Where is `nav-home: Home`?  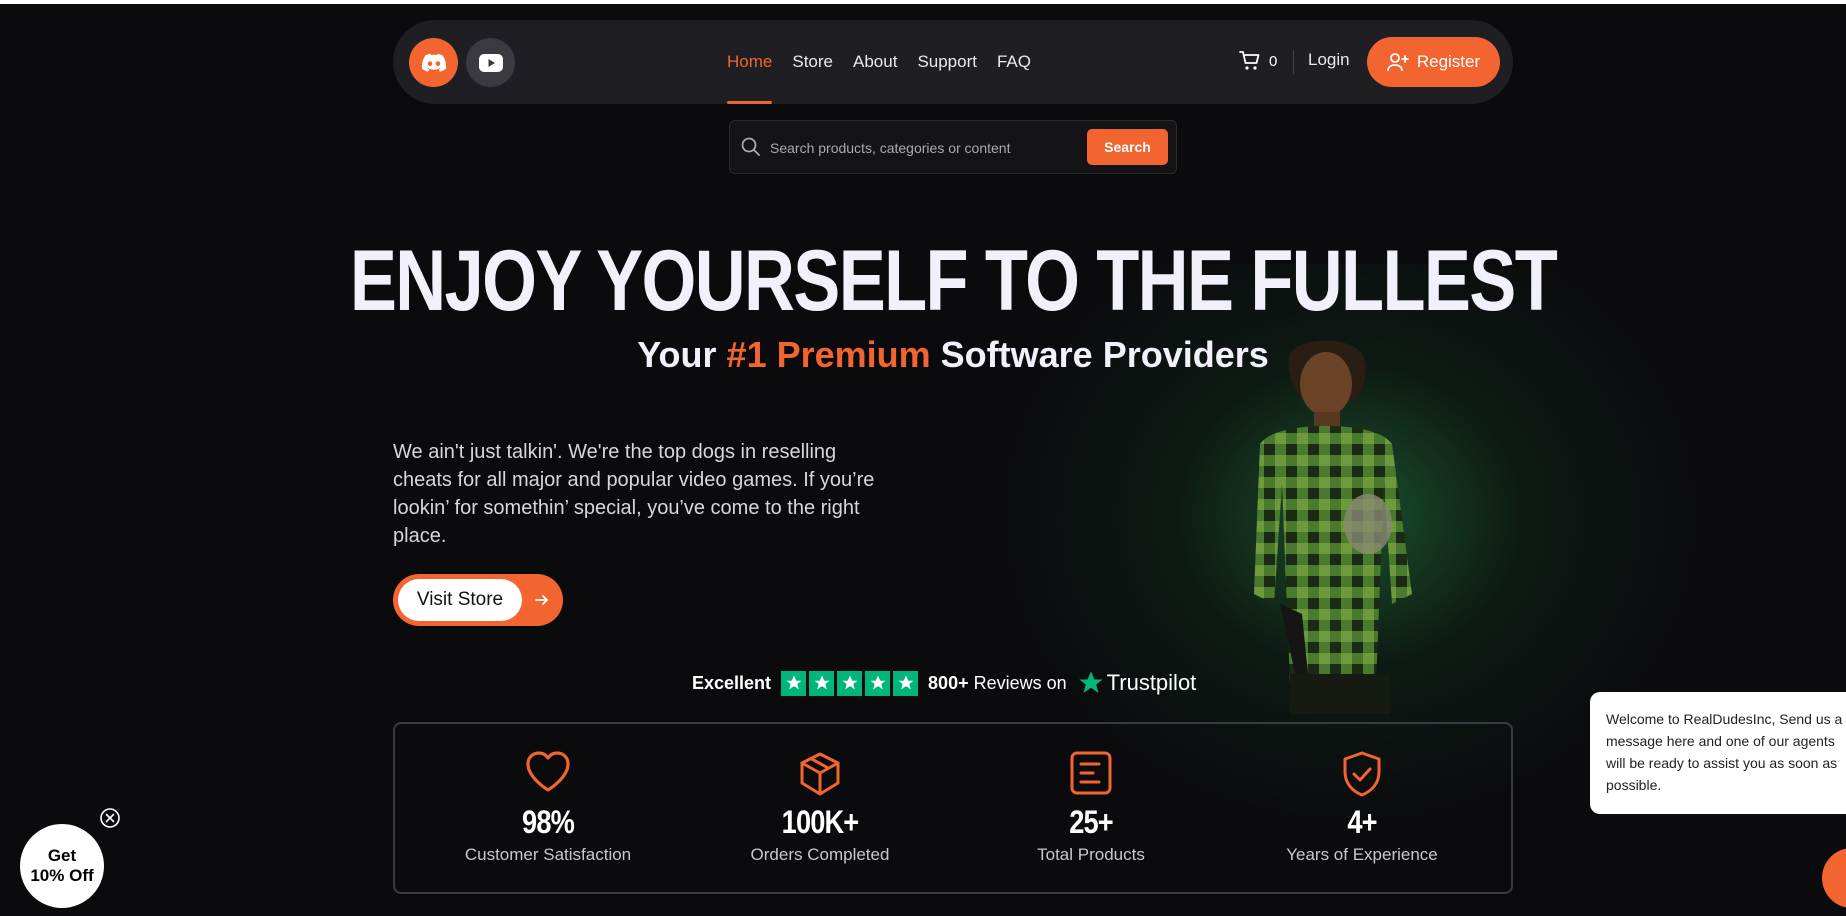
nav-home: Home is located at coordinates (750, 62).